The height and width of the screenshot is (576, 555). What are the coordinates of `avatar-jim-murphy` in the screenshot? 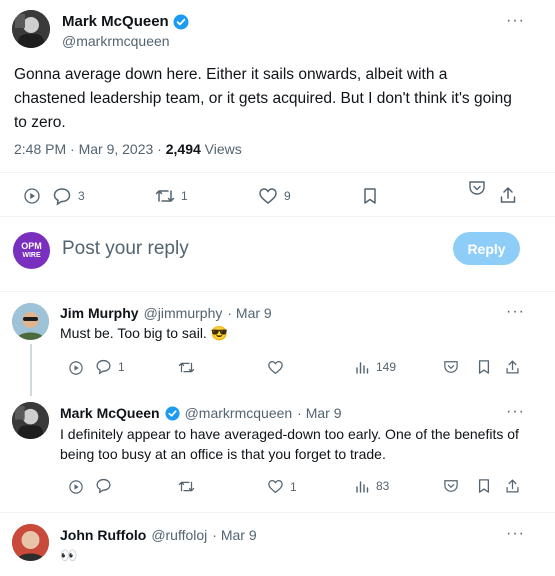 It's located at (30, 321).